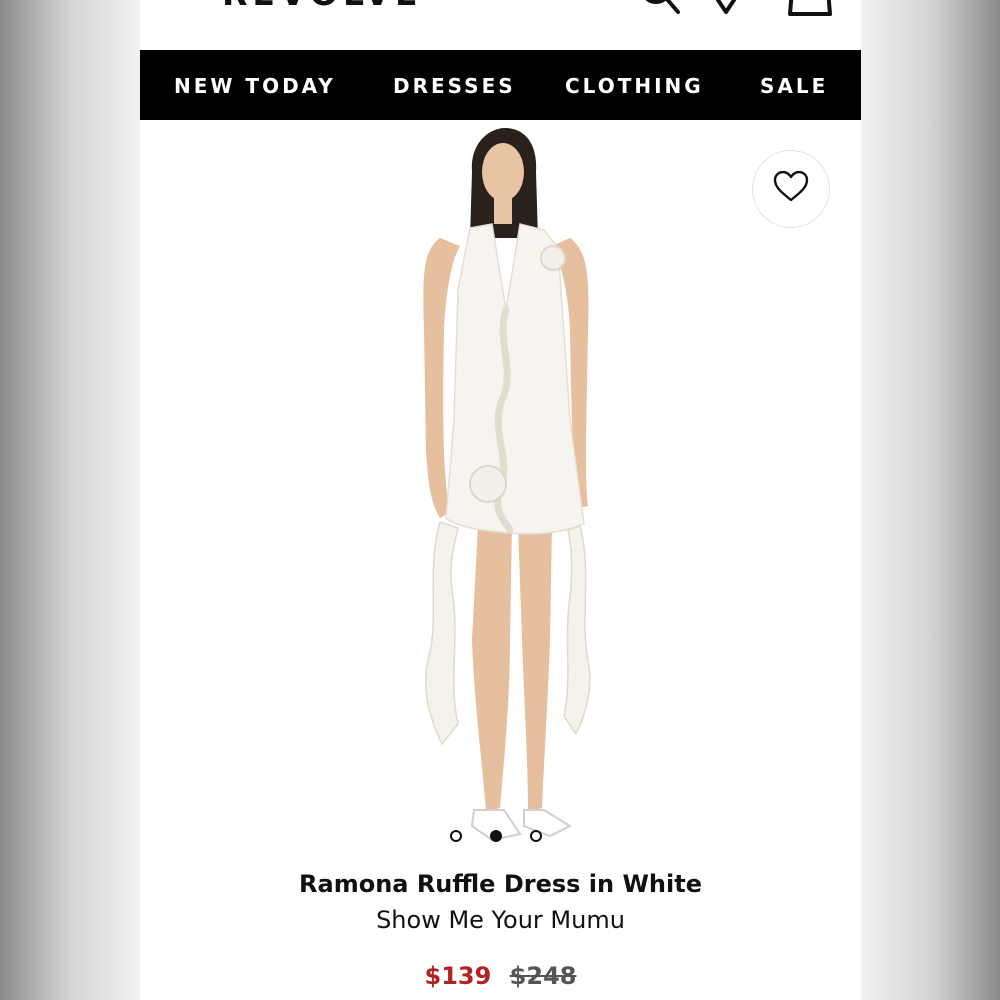 The image size is (1000, 1000). I want to click on nav-item-clothing: CLOTHING, so click(634, 85).